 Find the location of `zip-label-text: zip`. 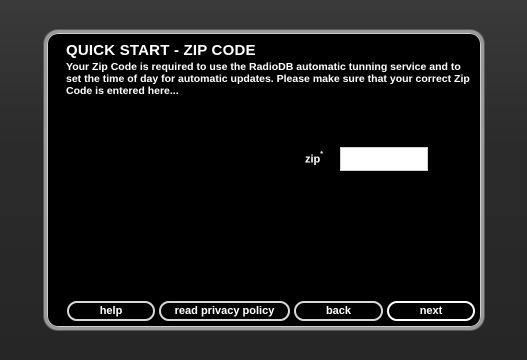

zip-label-text: zip is located at coordinates (313, 159).